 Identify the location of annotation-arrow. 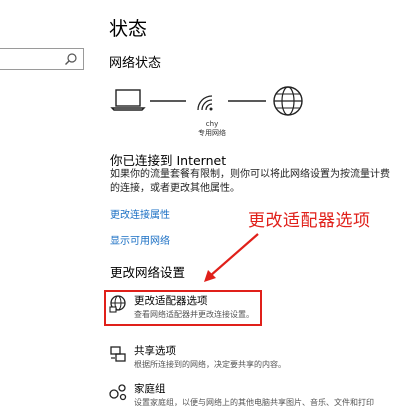
(231, 257).